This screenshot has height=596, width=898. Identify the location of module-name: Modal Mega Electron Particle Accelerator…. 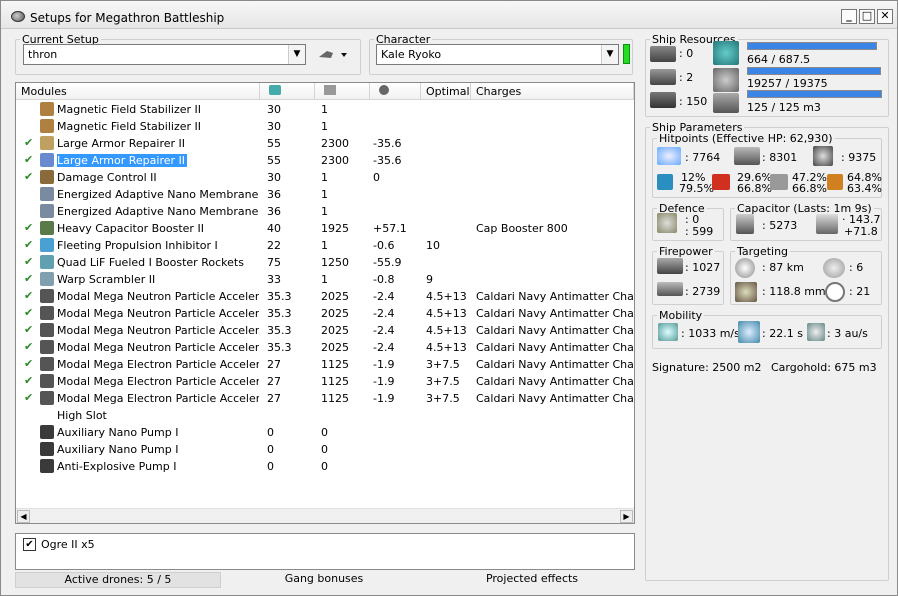
(158, 364).